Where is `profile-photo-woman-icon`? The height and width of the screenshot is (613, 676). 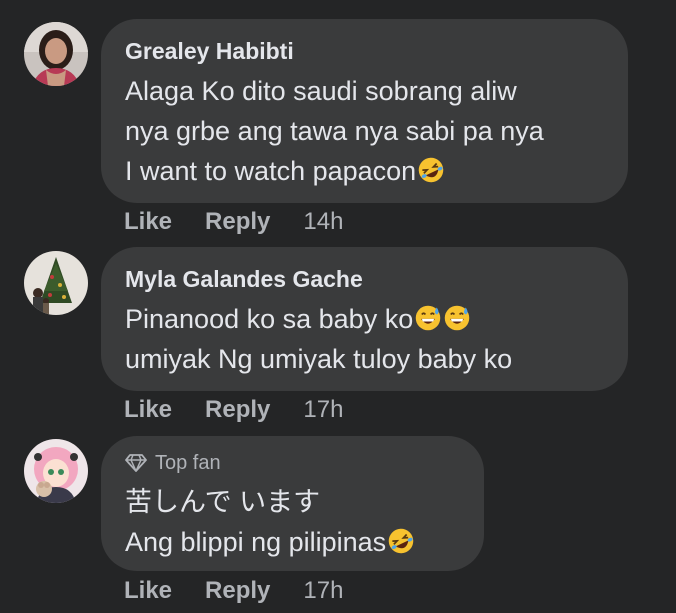
profile-photo-woman-icon is located at coordinates (56, 54).